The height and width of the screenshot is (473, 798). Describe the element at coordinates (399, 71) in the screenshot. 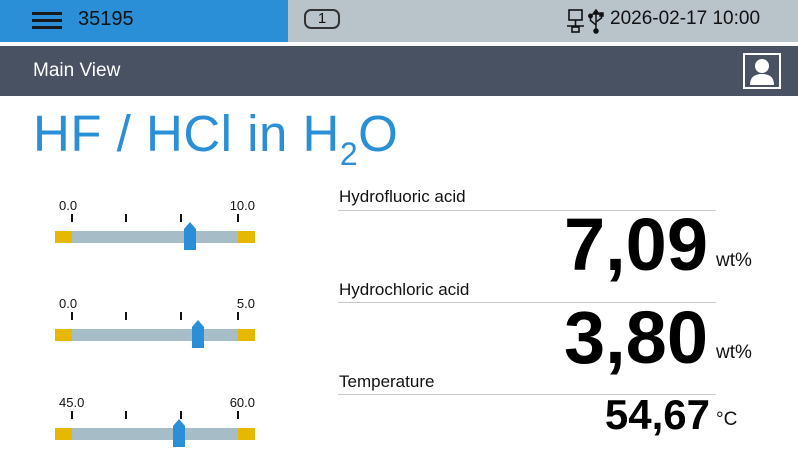

I see `nav-bar: Main View` at that location.